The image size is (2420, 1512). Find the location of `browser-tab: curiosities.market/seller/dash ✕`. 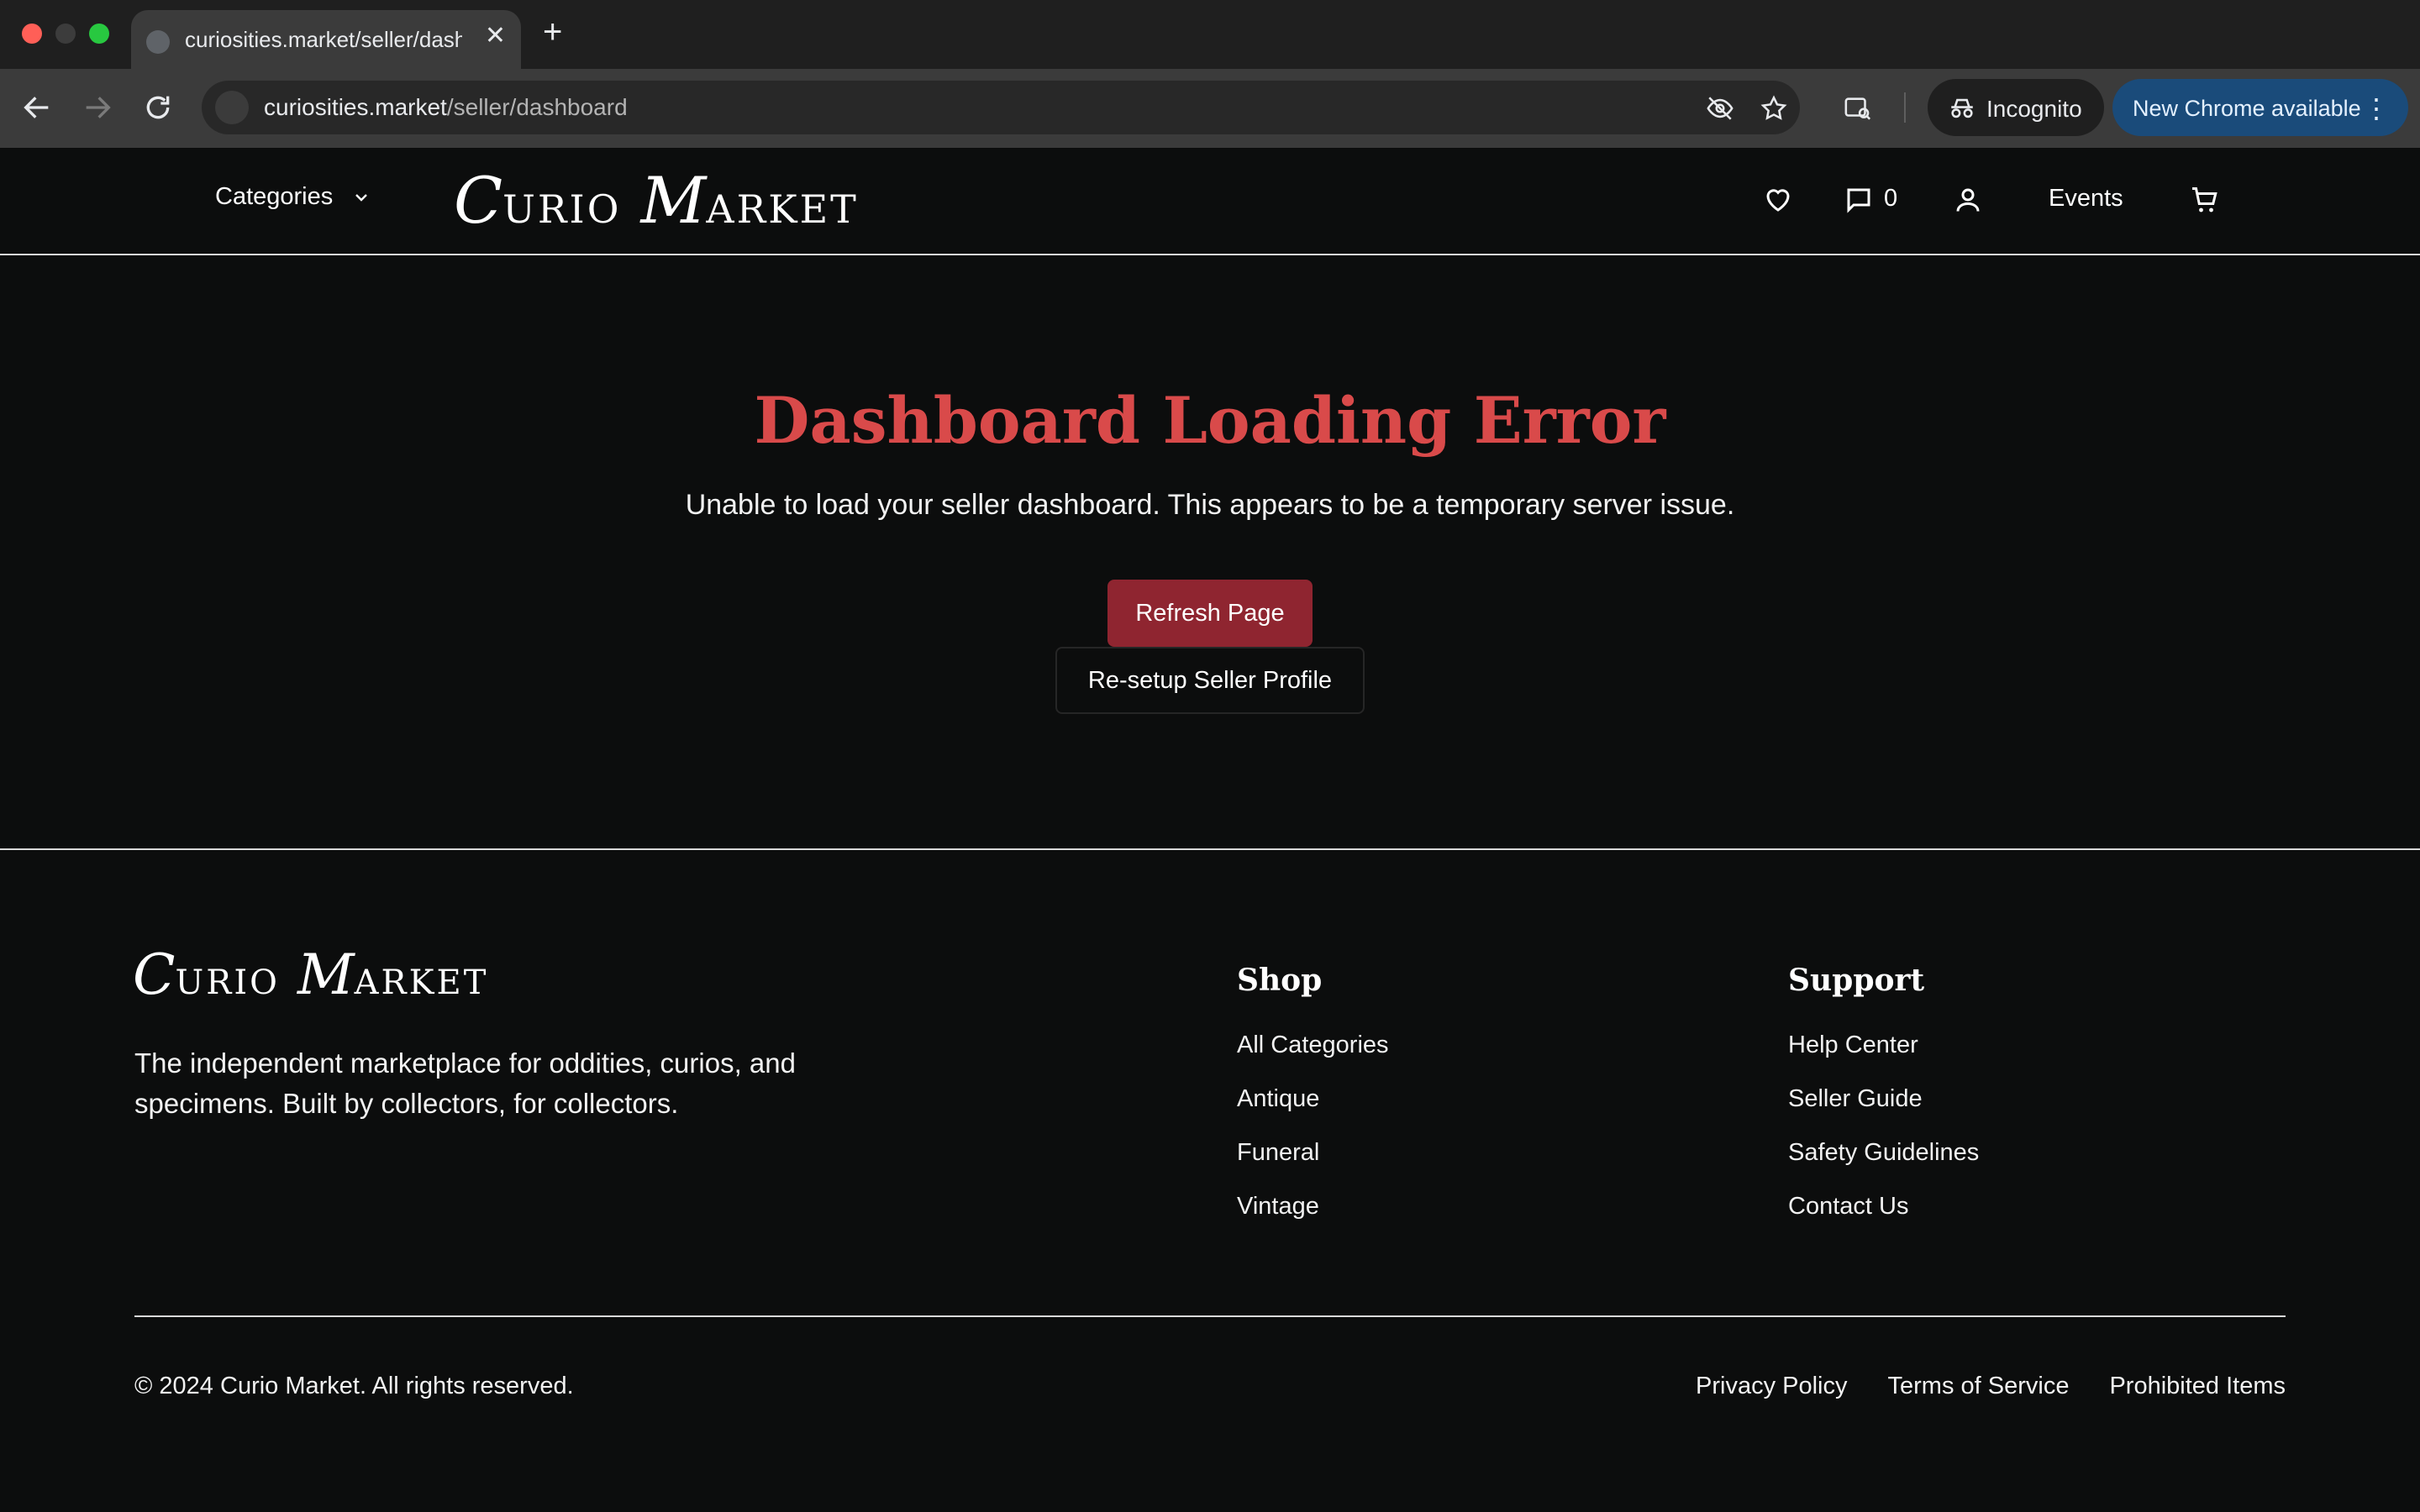

browser-tab: curiosities.market/seller/dash ✕ is located at coordinates (326, 39).